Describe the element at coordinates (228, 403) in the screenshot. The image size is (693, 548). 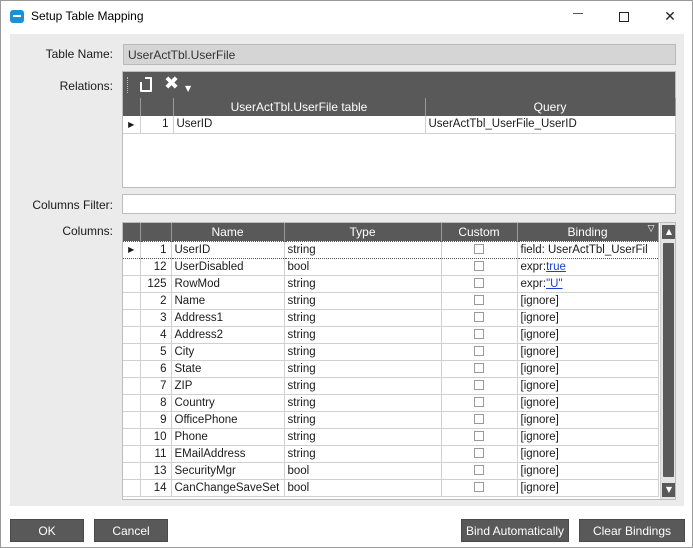
I see `column-name-cell: Country` at that location.